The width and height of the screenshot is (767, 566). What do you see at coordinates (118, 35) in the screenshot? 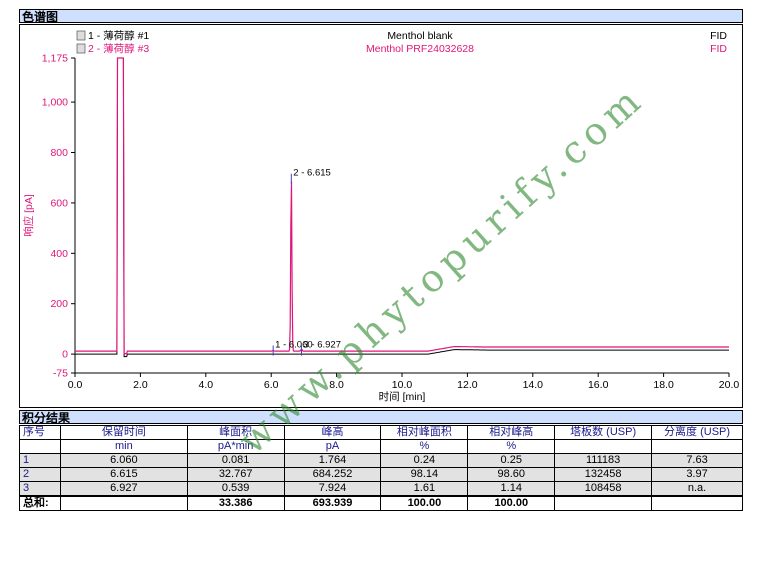
I see `legend-series-1: 1 - 薄荷醇 #1` at bounding box center [118, 35].